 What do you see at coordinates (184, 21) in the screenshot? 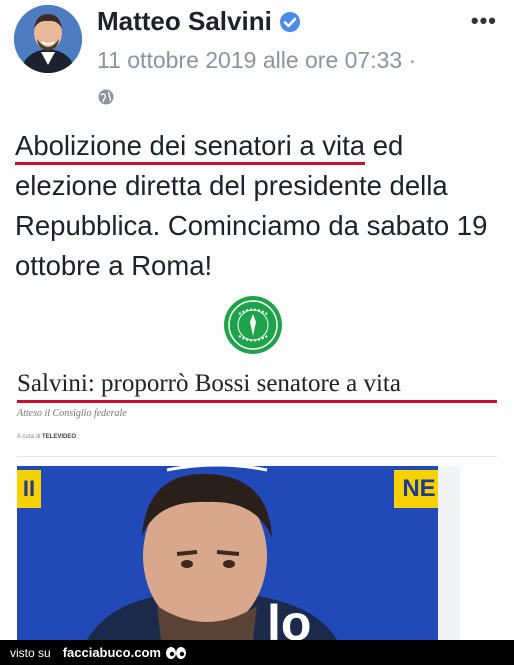
I see `author-name-text: Matteo Salvini` at bounding box center [184, 21].